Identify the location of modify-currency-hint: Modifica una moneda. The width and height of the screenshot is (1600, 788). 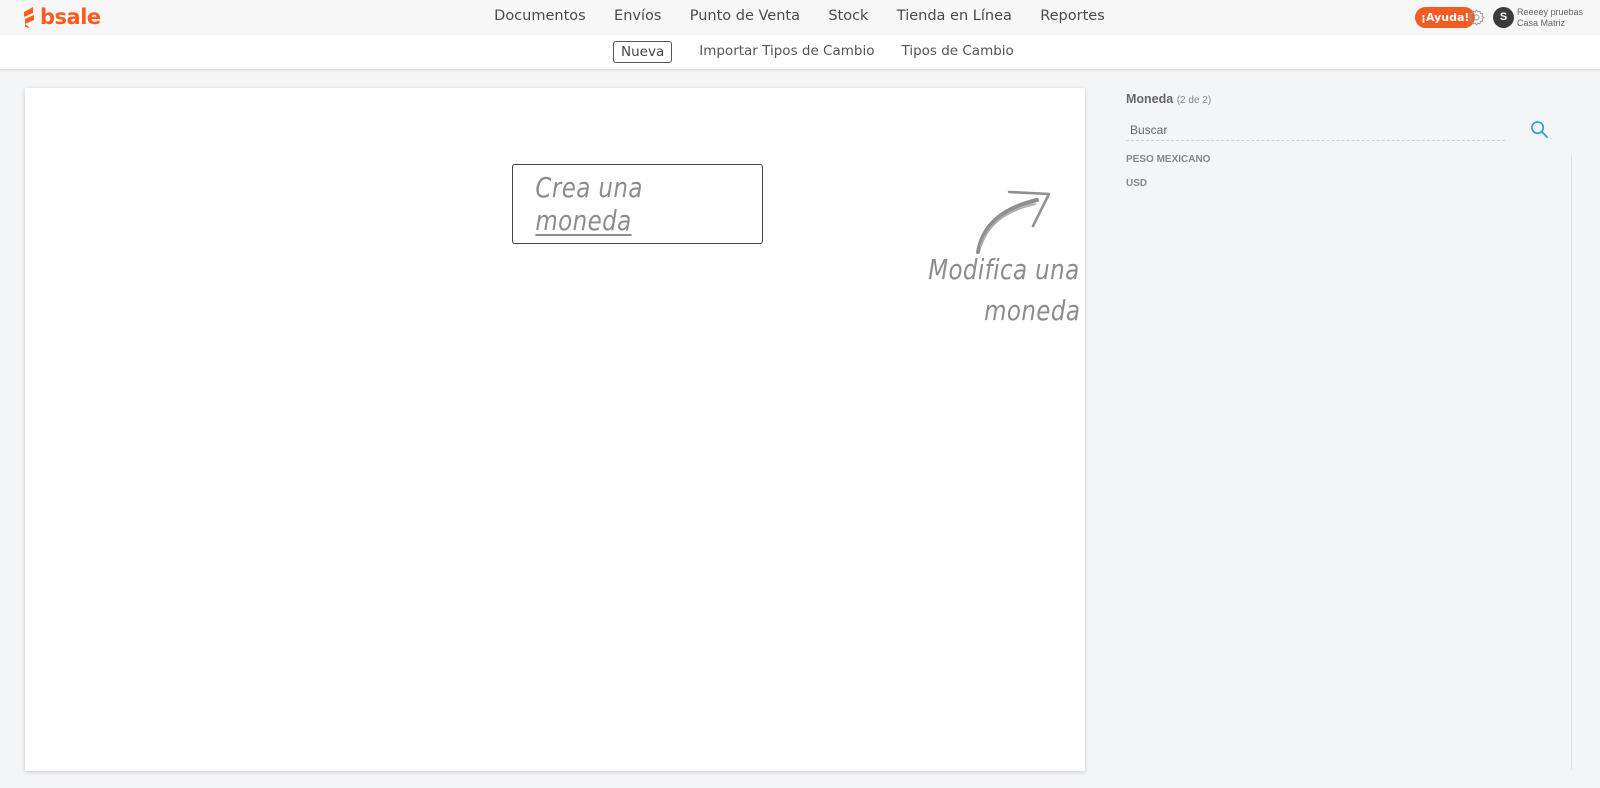
(982, 293).